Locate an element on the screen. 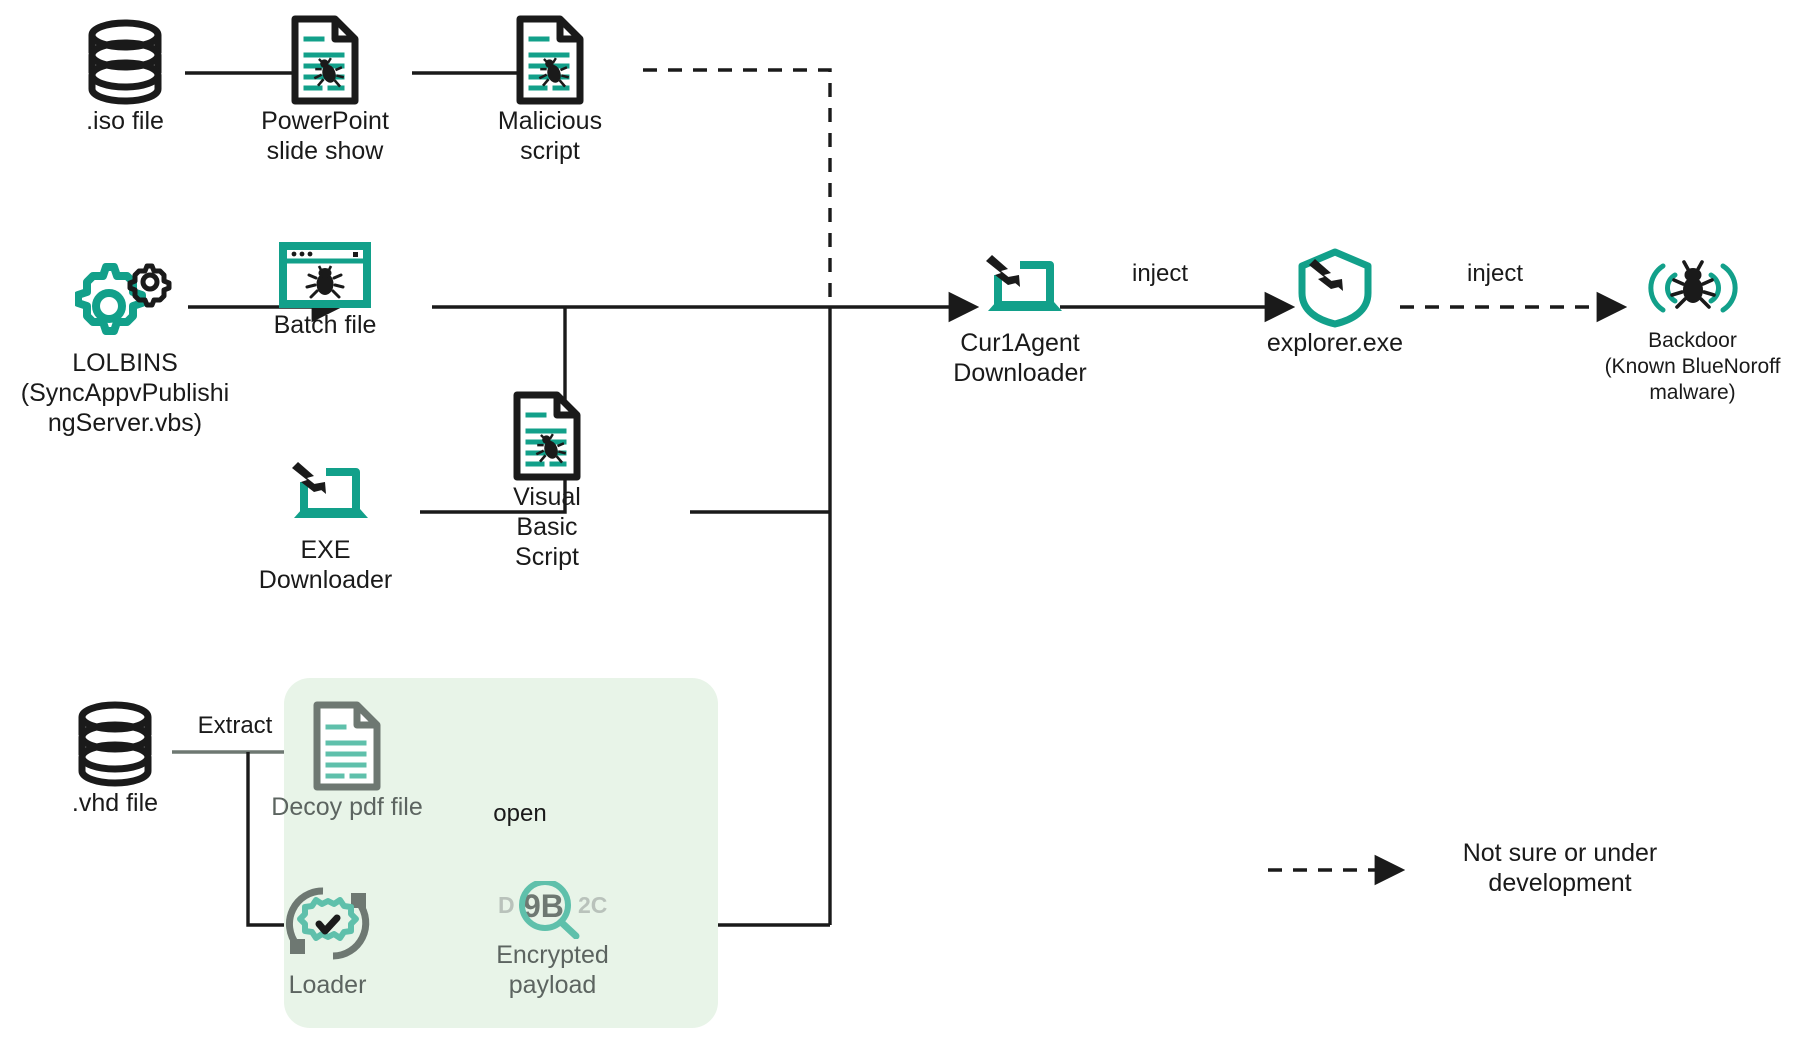 This screenshot has width=1808, height=1050. node-batch-file: Batch file is located at coordinates (325, 290).